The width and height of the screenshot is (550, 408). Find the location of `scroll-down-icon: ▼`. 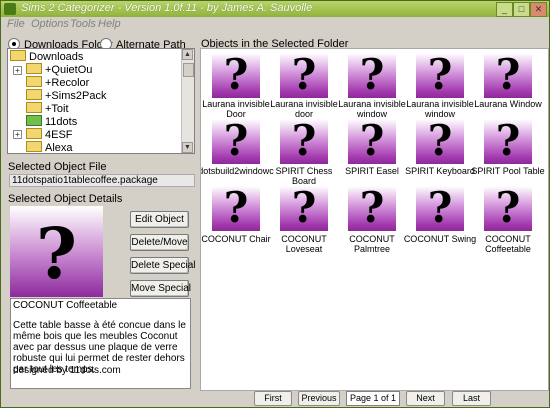

scroll-down-icon: ▼ is located at coordinates (187, 147).